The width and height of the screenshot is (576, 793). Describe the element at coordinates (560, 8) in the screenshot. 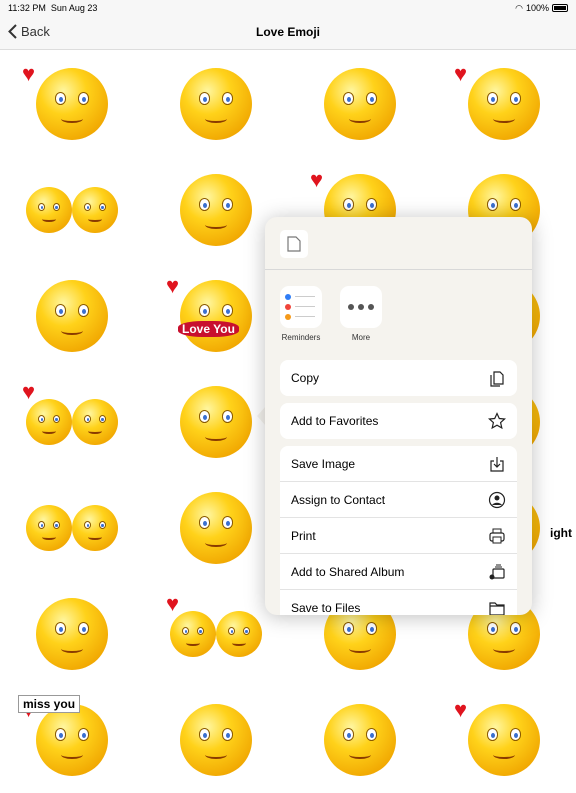

I see `battery-icon` at that location.